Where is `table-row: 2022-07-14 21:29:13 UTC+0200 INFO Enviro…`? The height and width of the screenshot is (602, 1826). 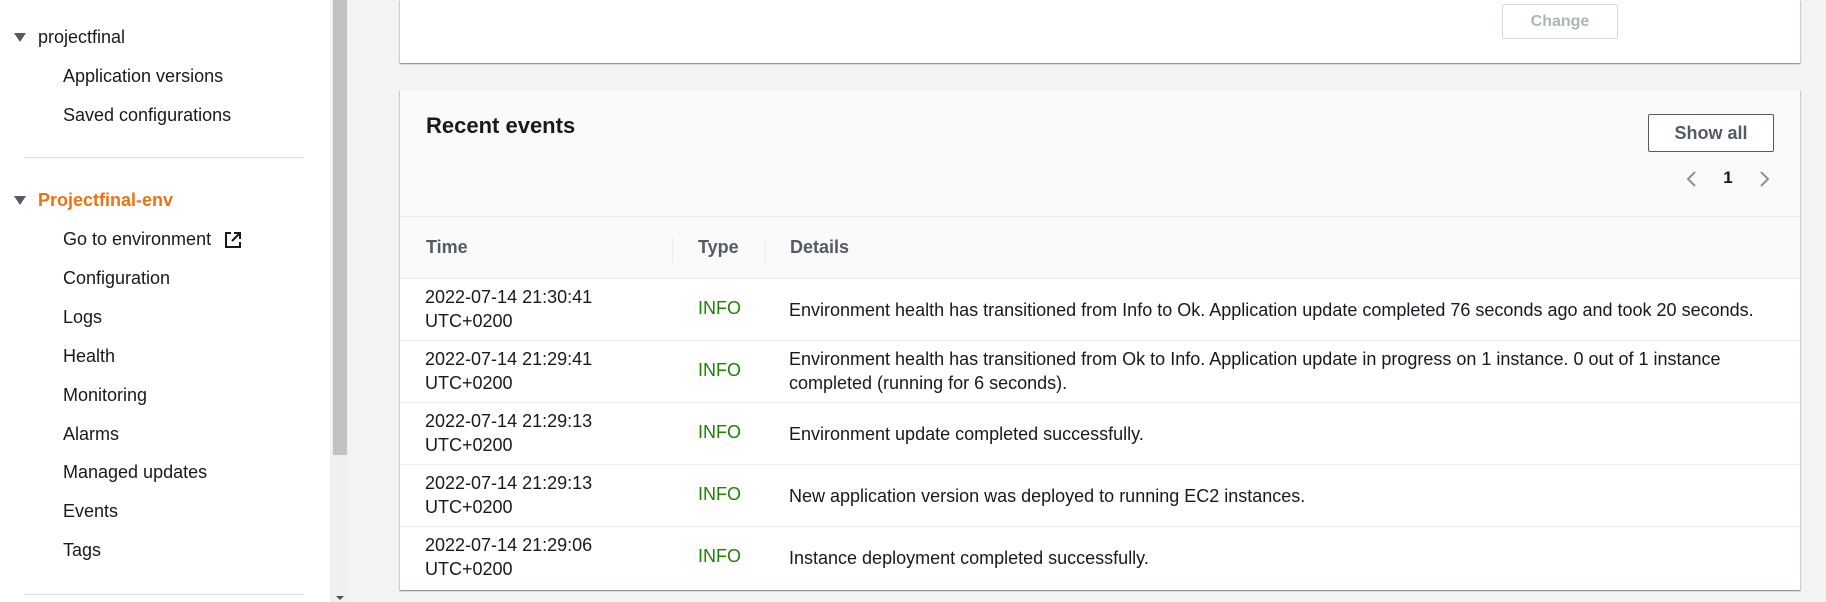
table-row: 2022-07-14 21:29:13 UTC+0200 INFO Enviro… is located at coordinates (1100, 434).